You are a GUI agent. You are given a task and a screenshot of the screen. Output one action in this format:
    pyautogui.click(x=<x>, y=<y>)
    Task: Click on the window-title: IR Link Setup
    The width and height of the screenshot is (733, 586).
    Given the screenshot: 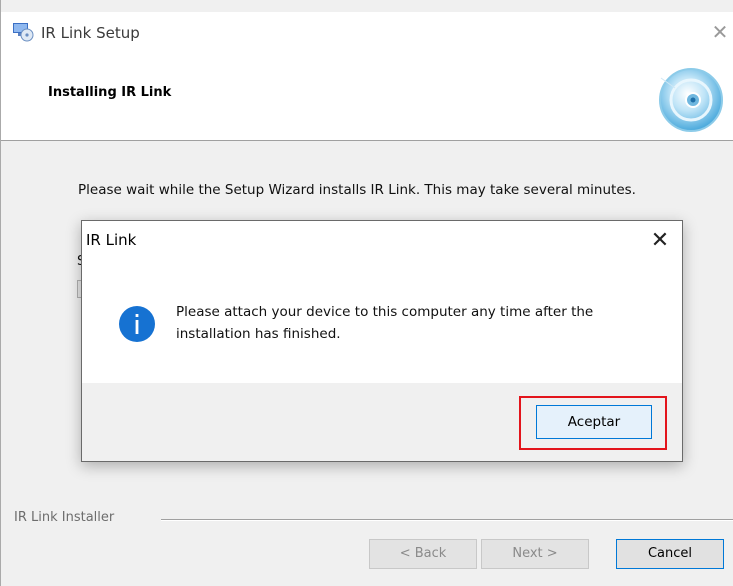 What is the action you would take?
    pyautogui.click(x=90, y=33)
    